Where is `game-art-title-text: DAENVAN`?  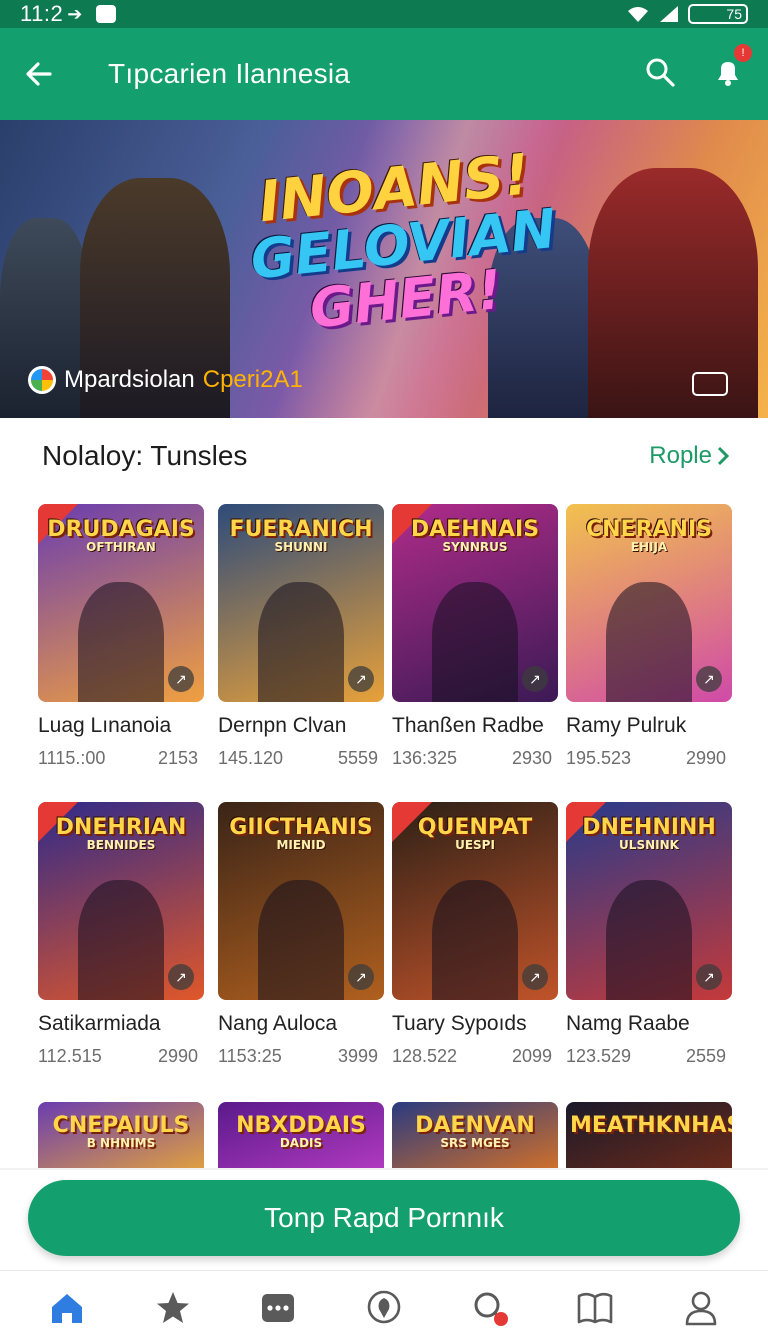
game-art-title-text: DAENVAN is located at coordinates (475, 1125).